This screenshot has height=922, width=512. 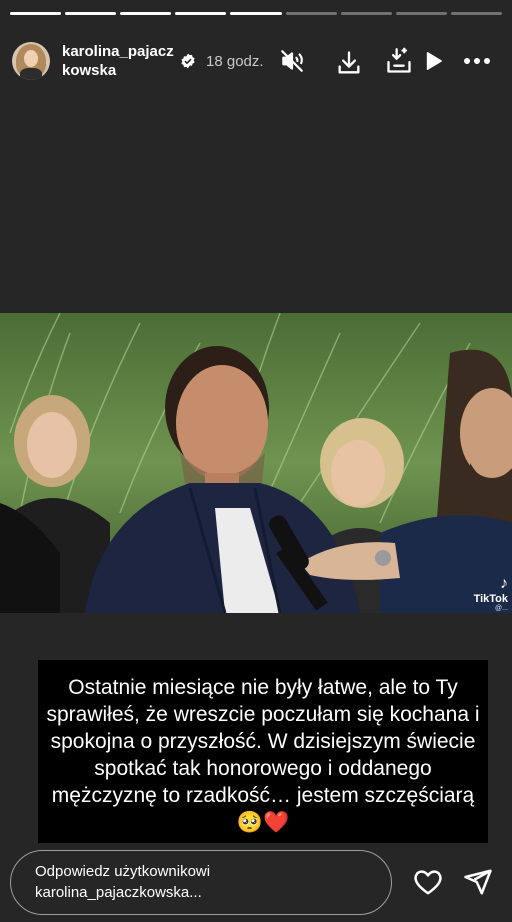 I want to click on heart-icon, so click(x=428, y=882).